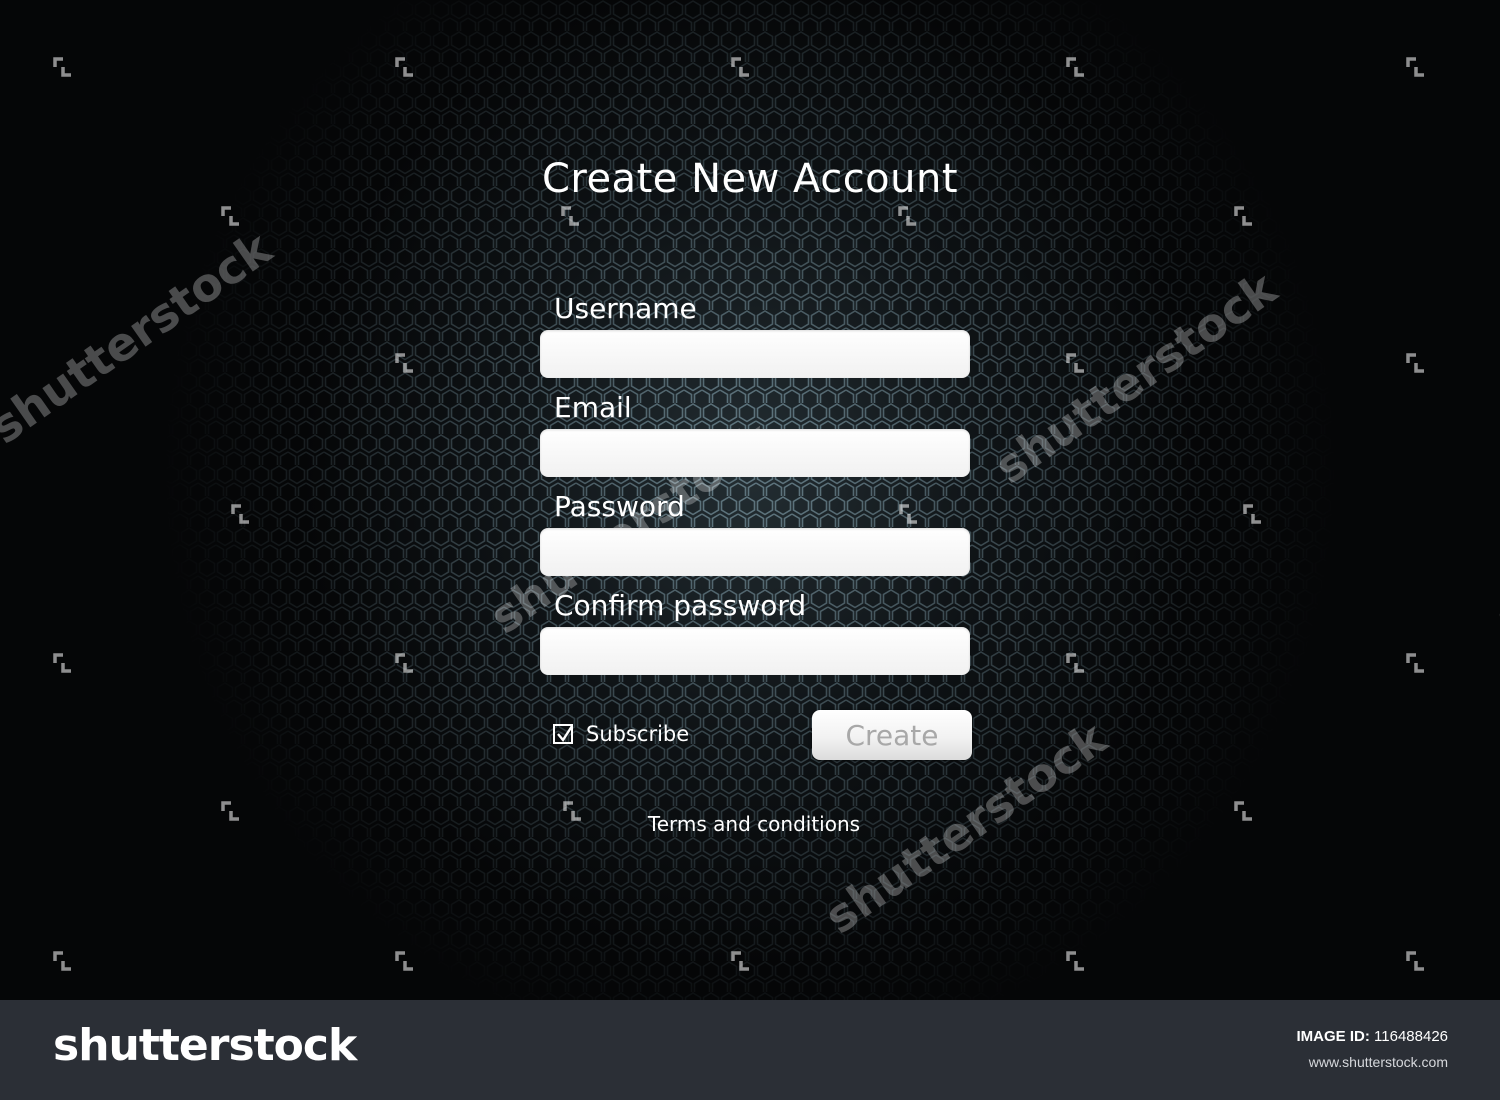 The image size is (1500, 1100). I want to click on image-id-label: IMAGE ID:, so click(1333, 1036).